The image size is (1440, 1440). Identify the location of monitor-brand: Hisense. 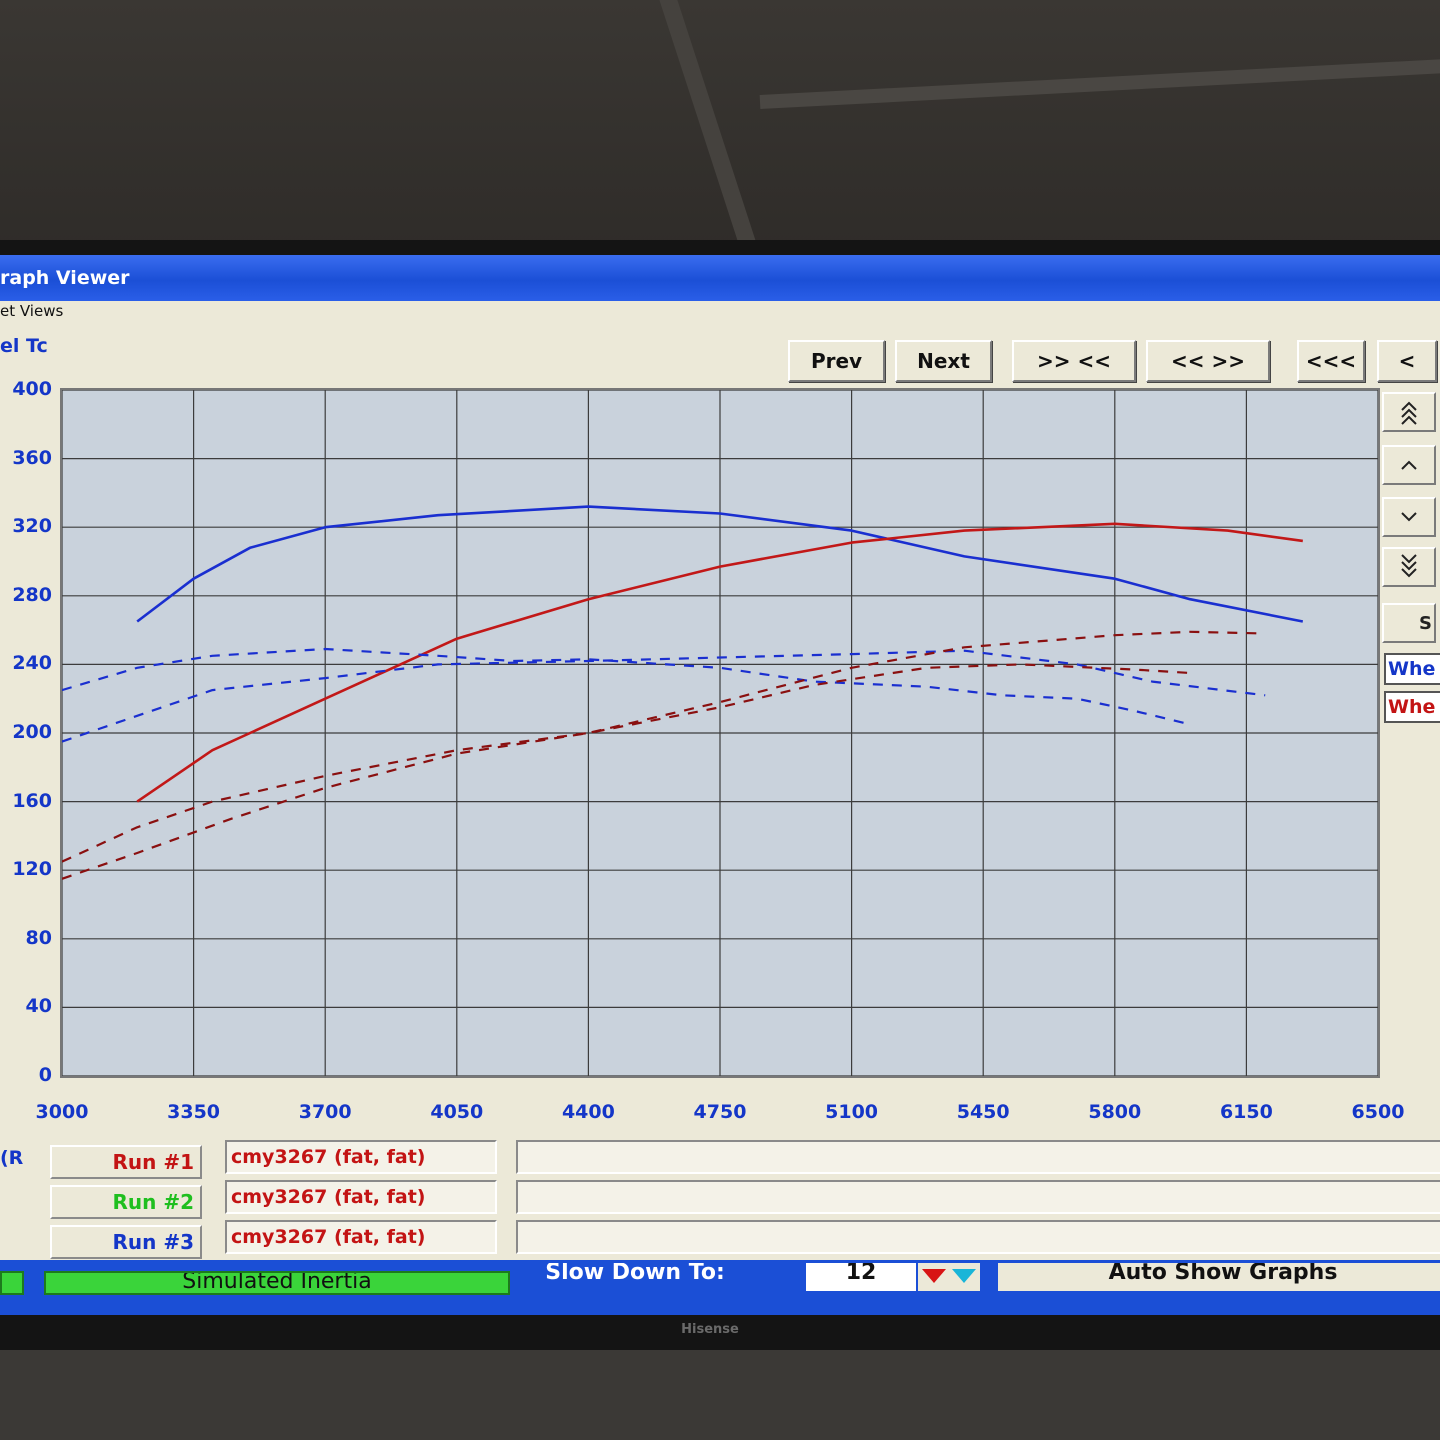
(710, 1329).